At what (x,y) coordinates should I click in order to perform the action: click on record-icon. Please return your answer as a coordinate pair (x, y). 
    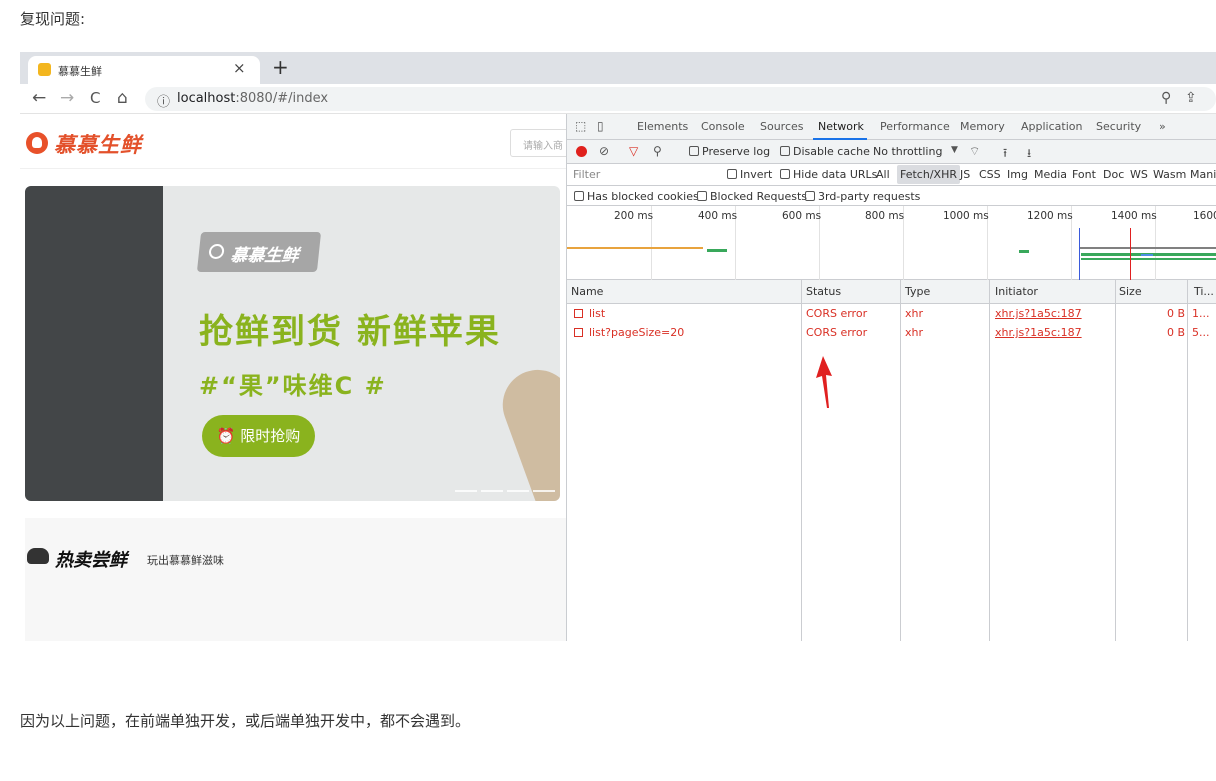
    Looking at the image, I should click on (581, 151).